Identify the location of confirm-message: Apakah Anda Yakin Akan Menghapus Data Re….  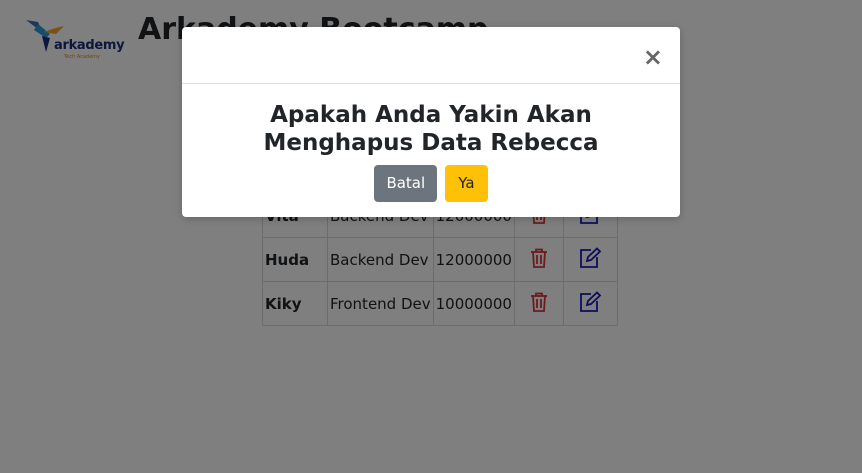
(431, 129).